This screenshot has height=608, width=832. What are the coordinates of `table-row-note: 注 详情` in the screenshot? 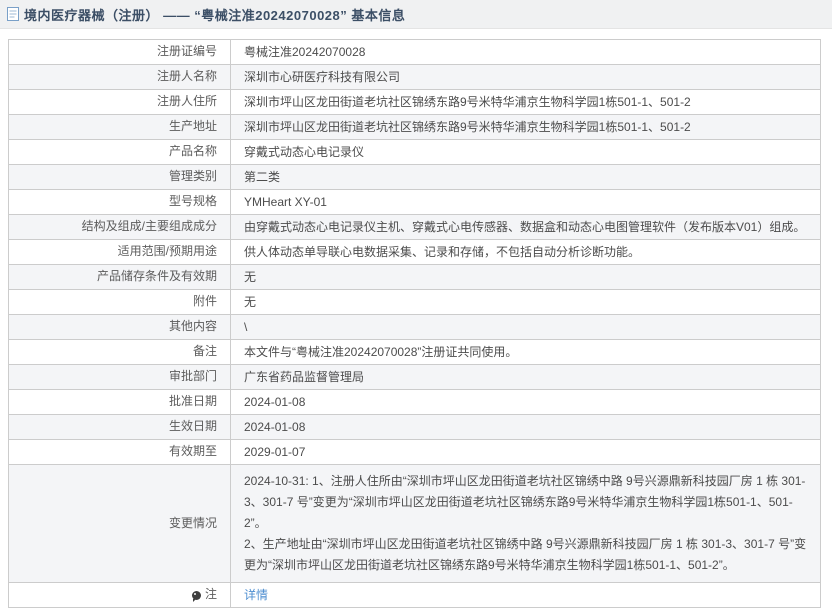 It's located at (414, 595).